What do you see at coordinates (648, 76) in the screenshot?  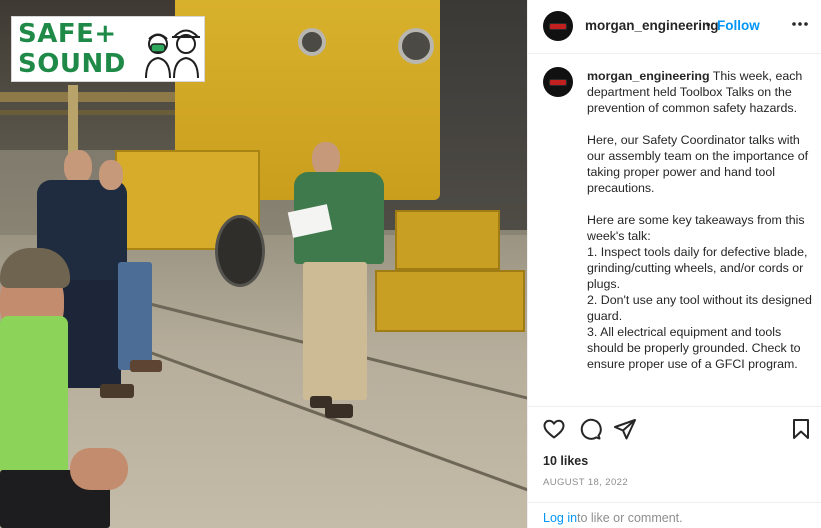 I see `caption-username: morgan_engineering` at bounding box center [648, 76].